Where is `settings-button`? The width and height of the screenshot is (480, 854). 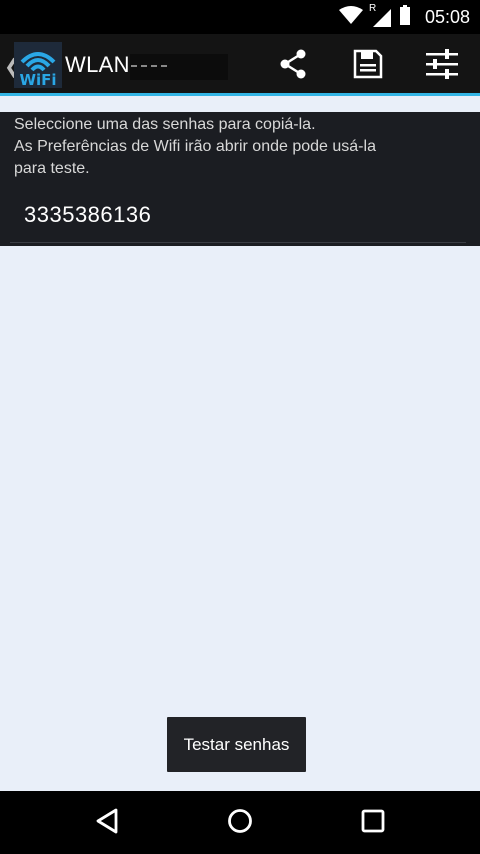
settings-button is located at coordinates (442, 66).